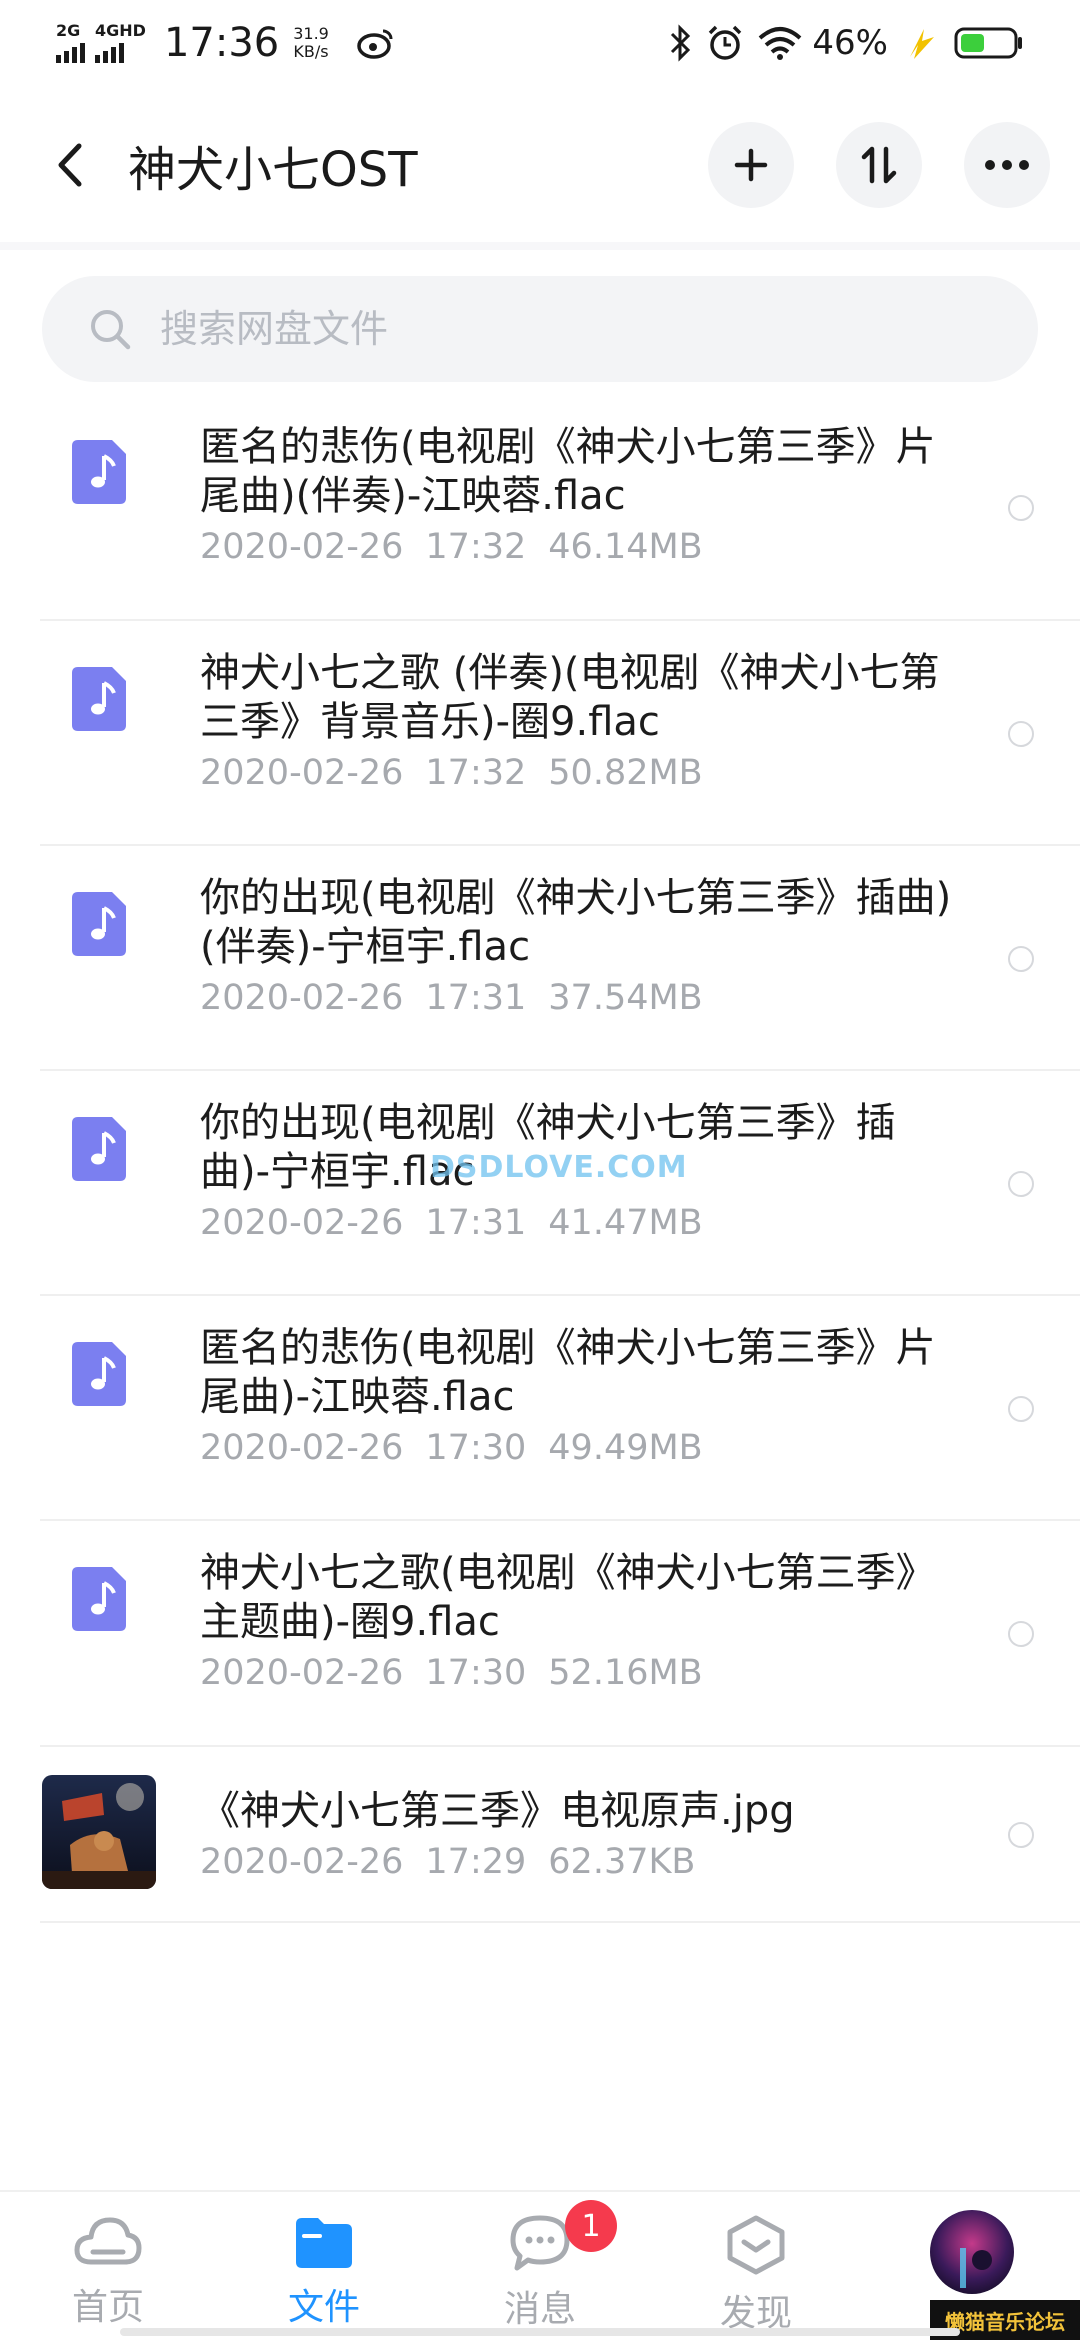 Image resolution: width=1080 pixels, height=2340 pixels. I want to click on file-meta: 2020-02-26 17:29 62.37KB, so click(580, 1862).